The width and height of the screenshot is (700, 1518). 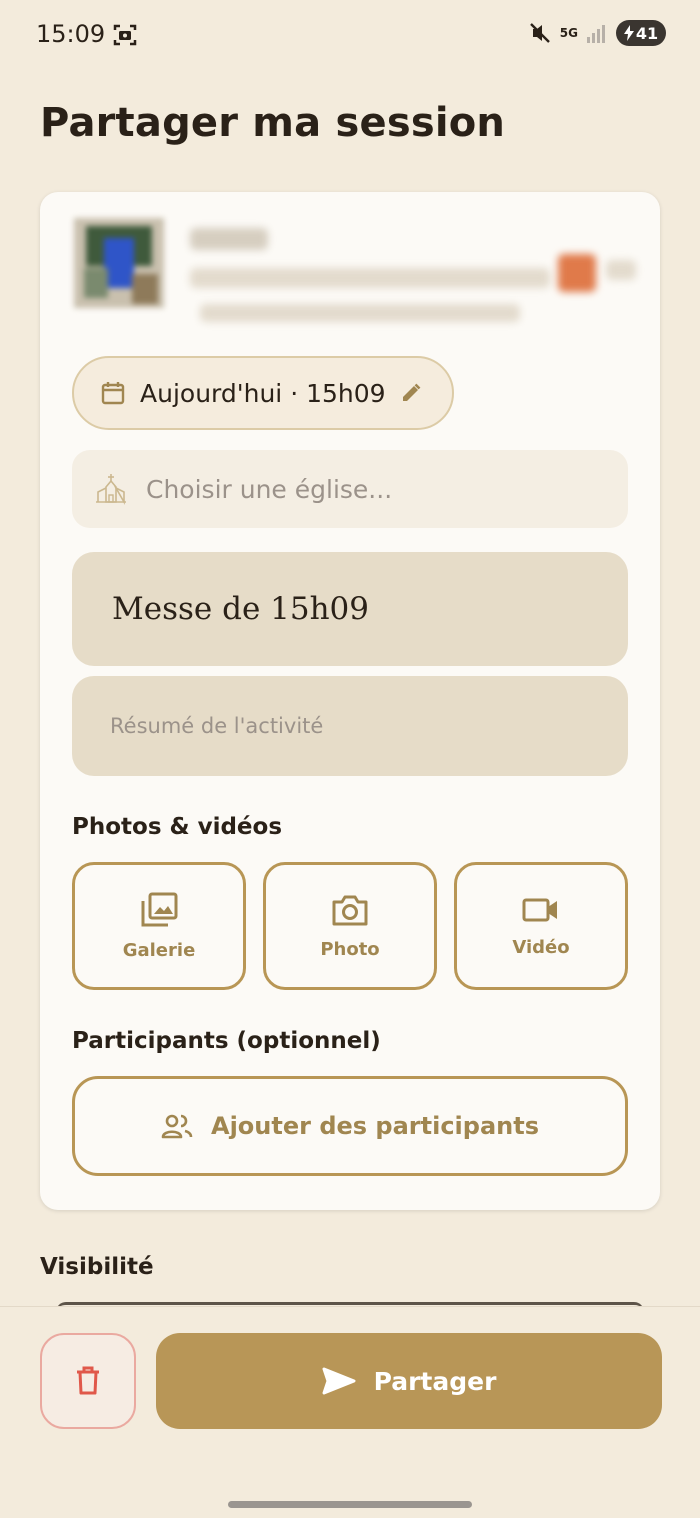 I want to click on send-icon, so click(x=339, y=1381).